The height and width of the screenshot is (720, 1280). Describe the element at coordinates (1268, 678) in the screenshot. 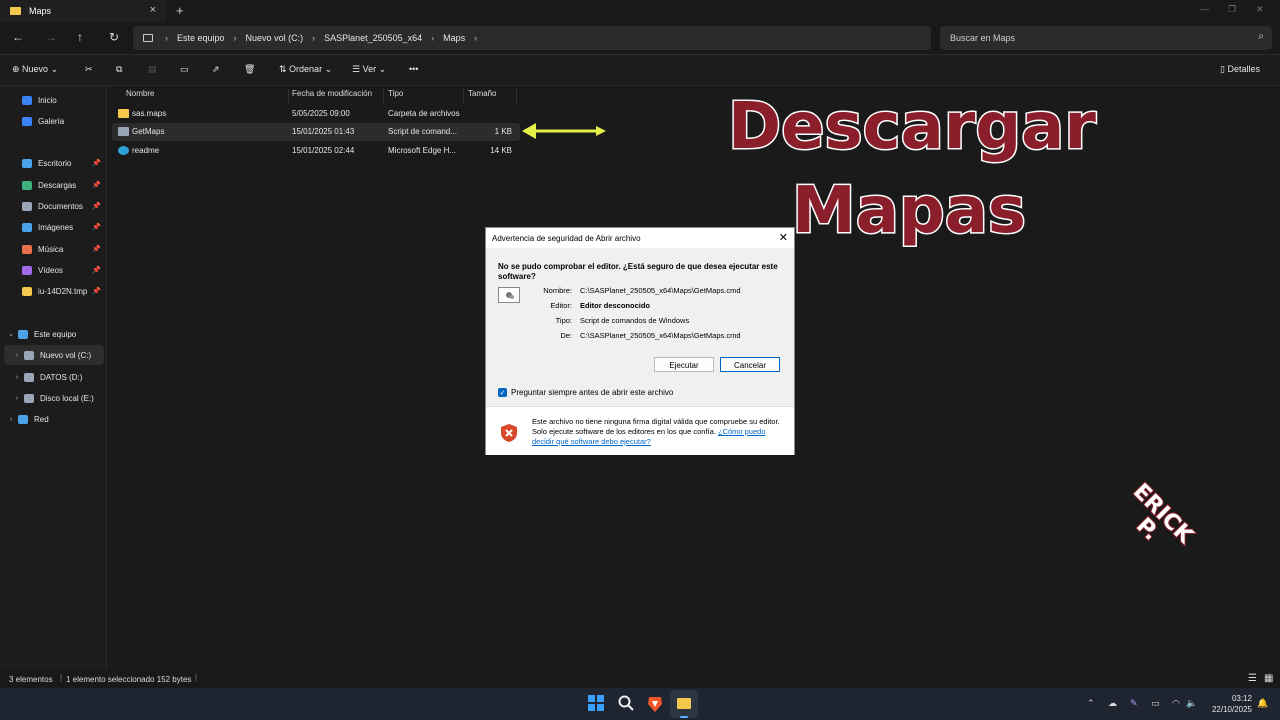

I see `tiles-view-icon: ▦` at that location.